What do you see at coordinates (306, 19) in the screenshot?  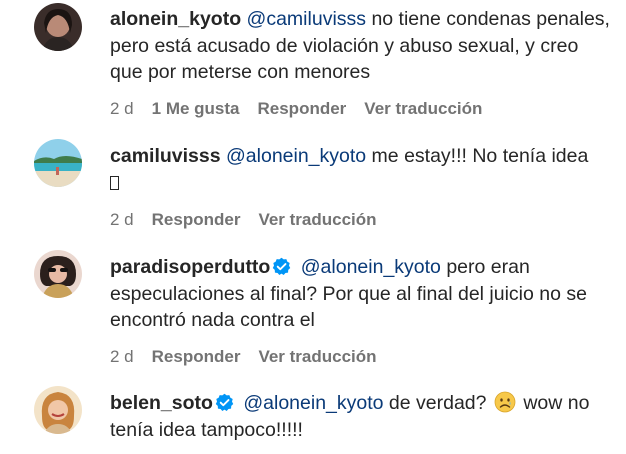 I see `mention-link: @camiluvisss` at bounding box center [306, 19].